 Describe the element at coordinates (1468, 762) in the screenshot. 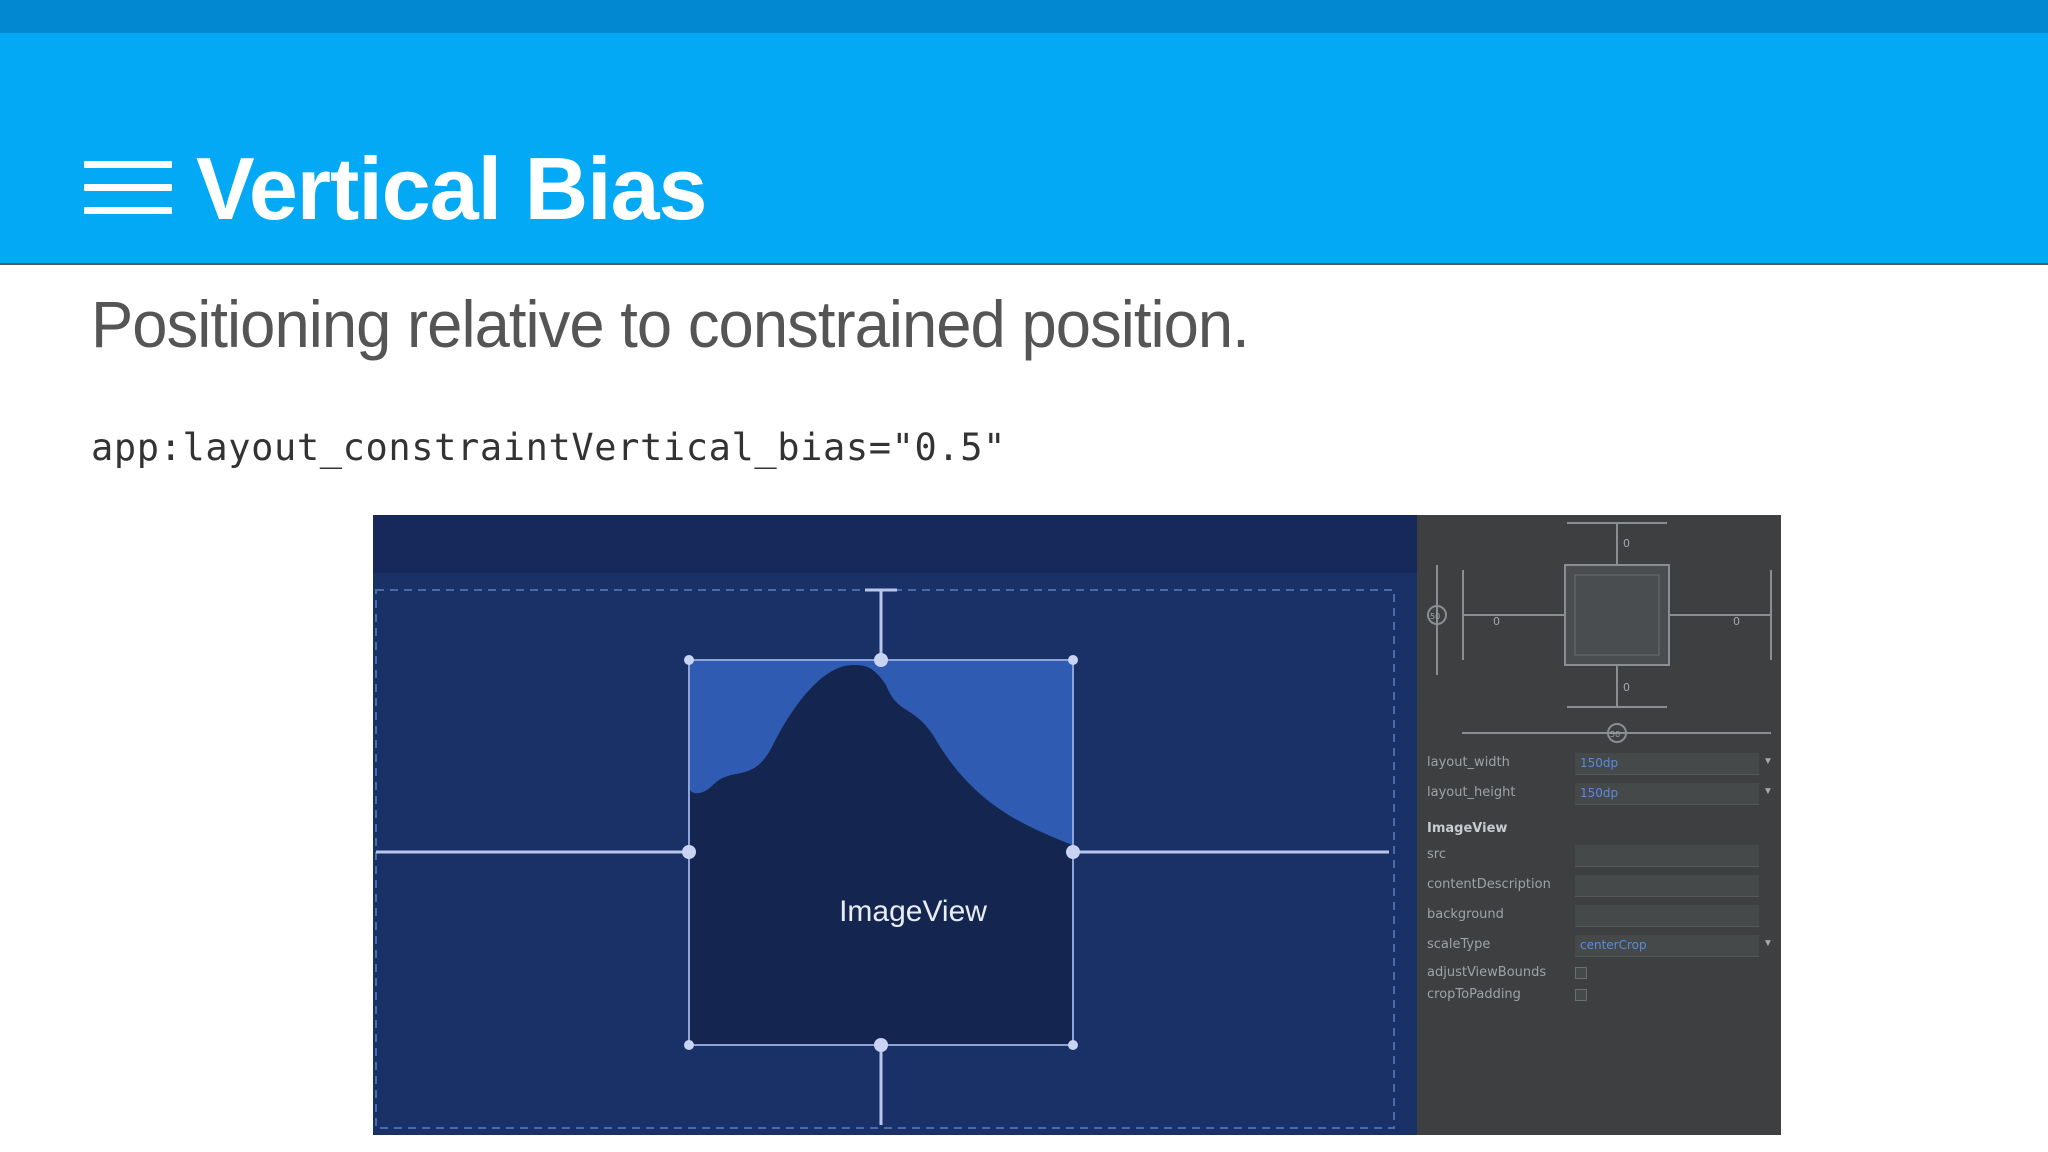

I see `attr-label: layout_width` at that location.